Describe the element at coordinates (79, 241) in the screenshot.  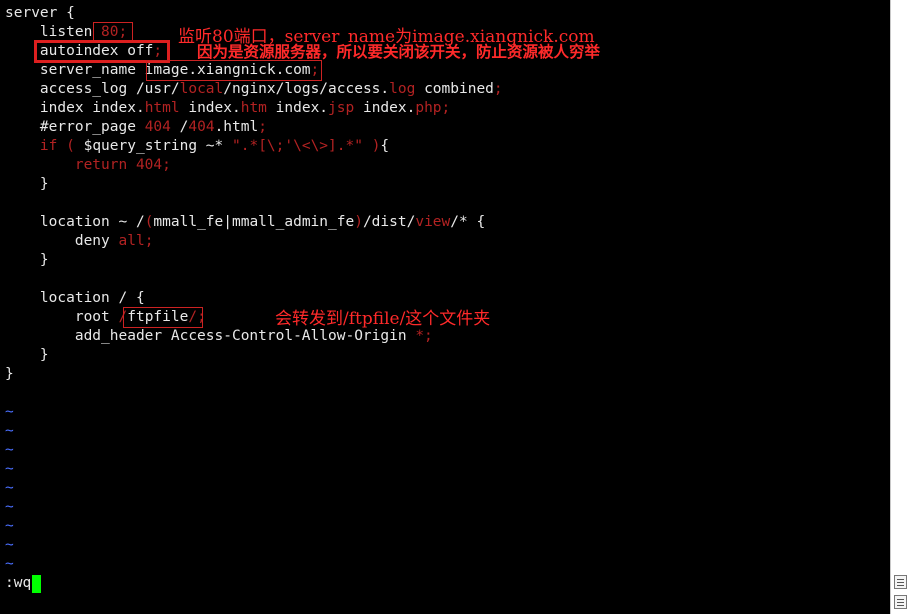
I see `code-line-13: deny all;` at that location.